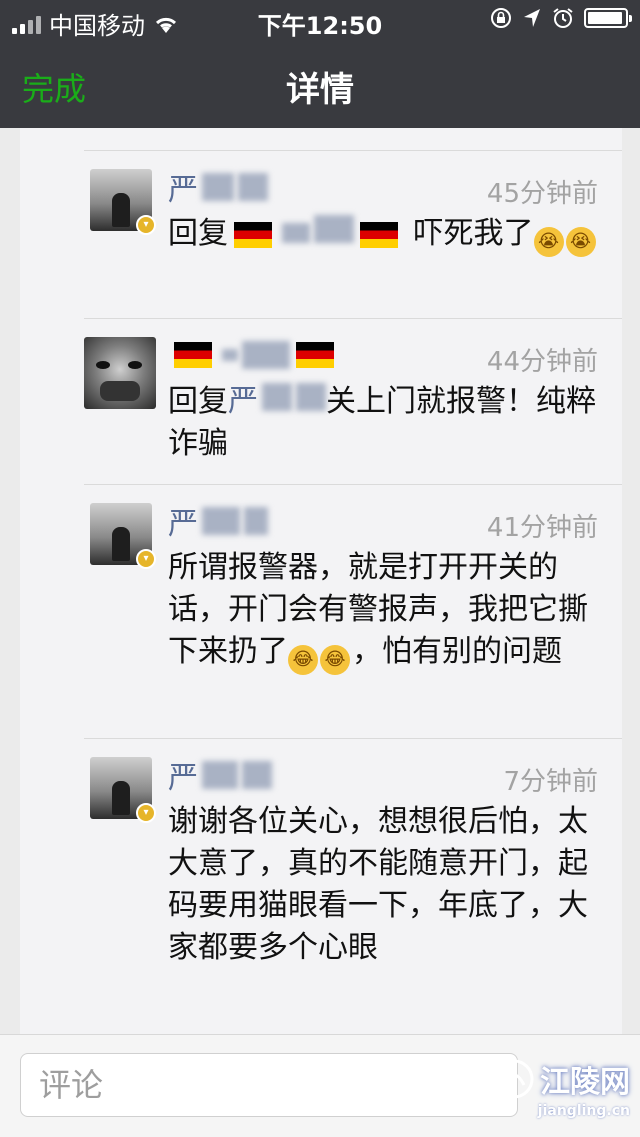  Describe the element at coordinates (277, 401) in the screenshot. I see `reply-target-name: 严` at that location.